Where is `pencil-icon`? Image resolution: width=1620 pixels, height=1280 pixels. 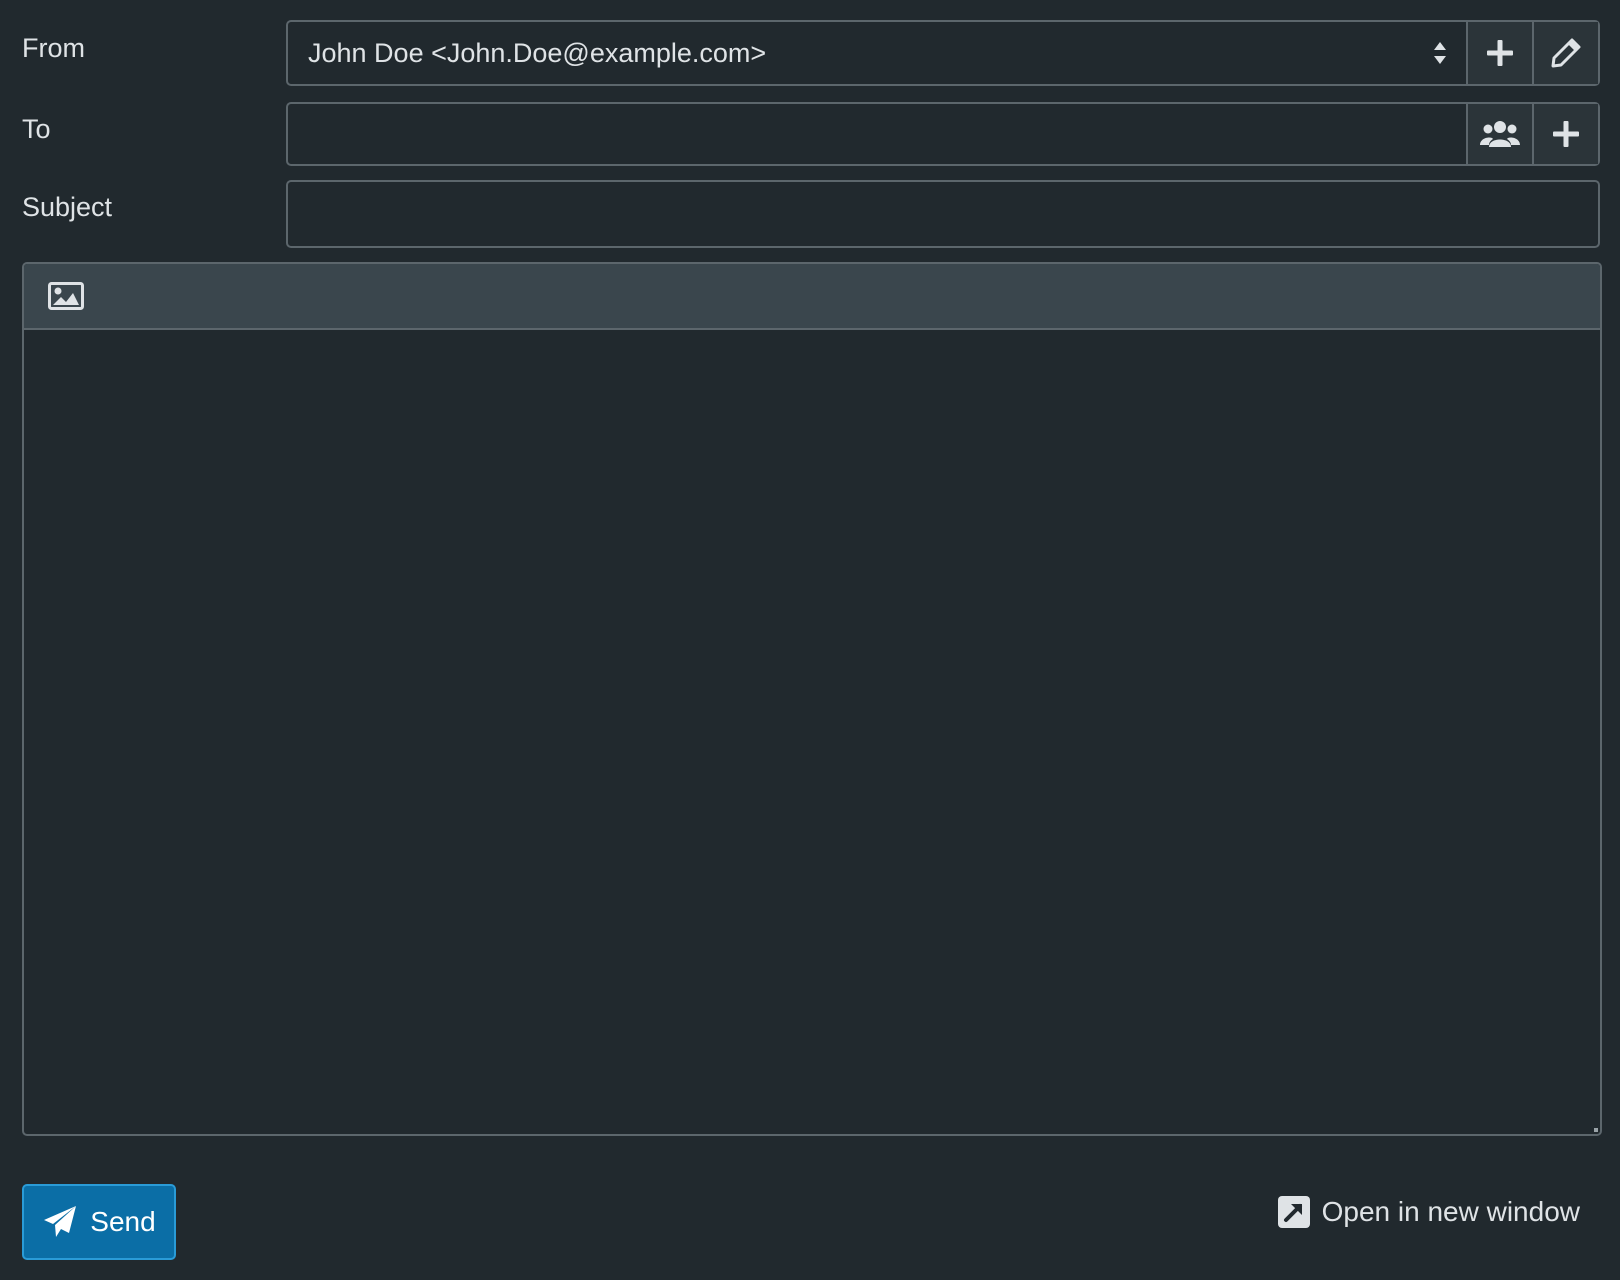 pencil-icon is located at coordinates (1566, 53).